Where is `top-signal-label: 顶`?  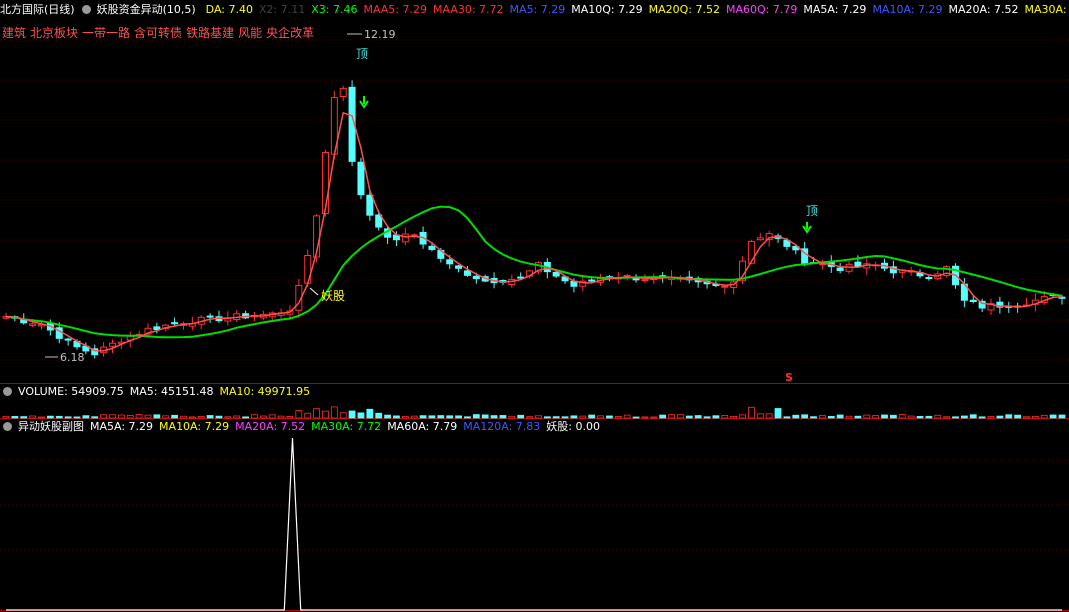
top-signal-label: 顶 is located at coordinates (362, 54).